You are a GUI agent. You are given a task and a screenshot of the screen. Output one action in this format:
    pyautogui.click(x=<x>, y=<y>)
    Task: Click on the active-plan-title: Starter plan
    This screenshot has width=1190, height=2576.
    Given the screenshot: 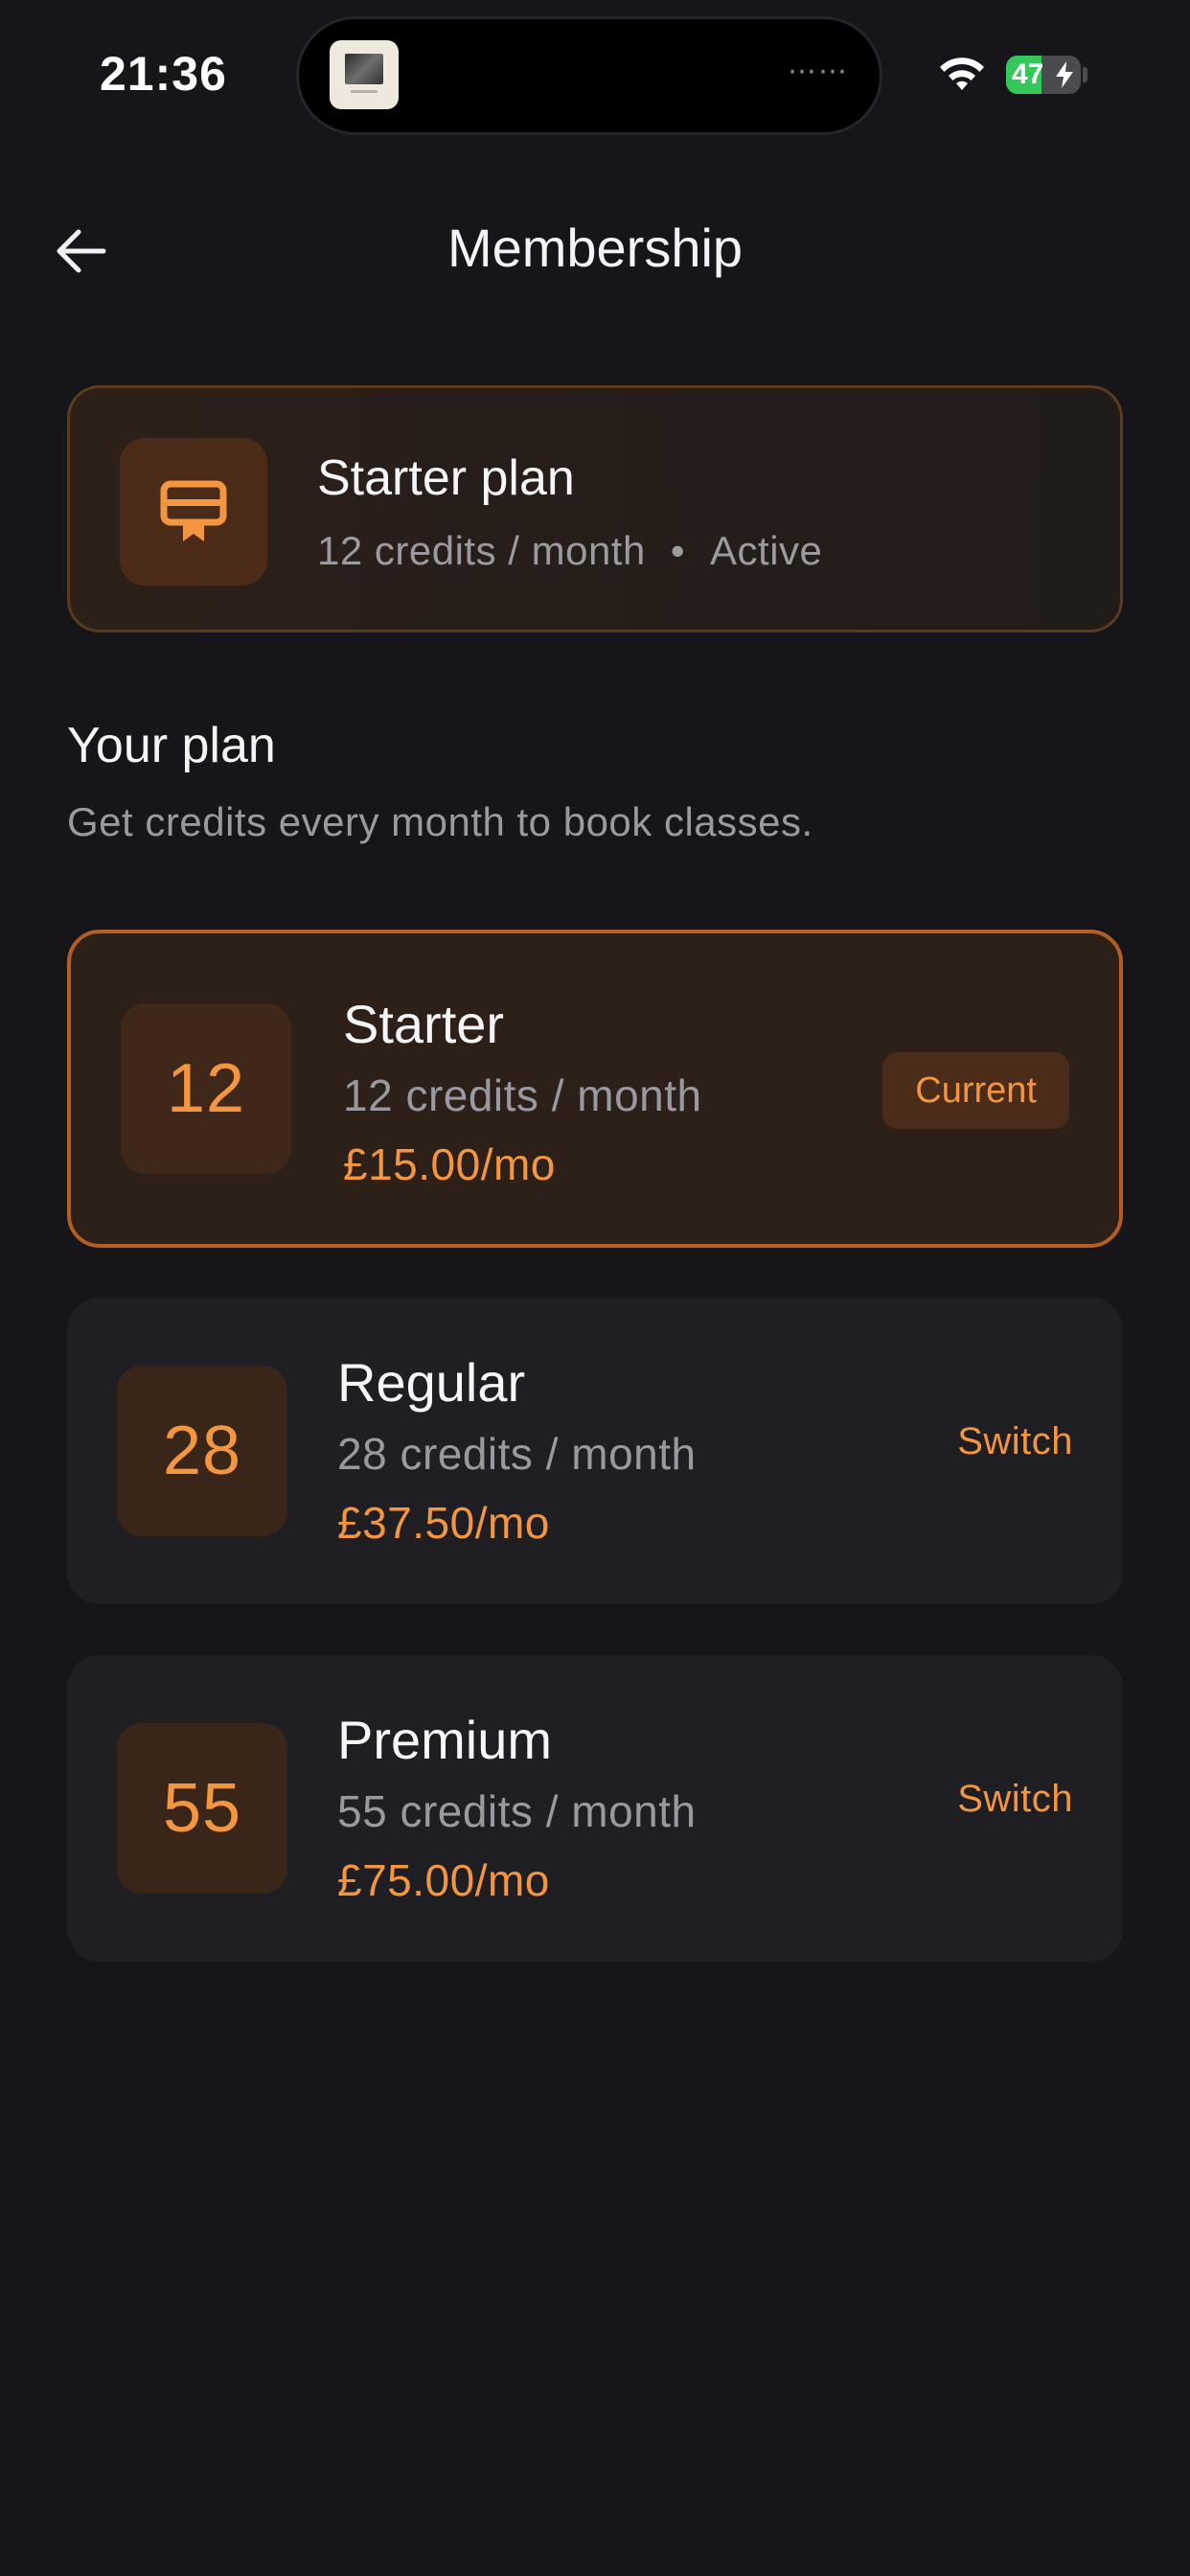 What is the action you would take?
    pyautogui.click(x=446, y=478)
    